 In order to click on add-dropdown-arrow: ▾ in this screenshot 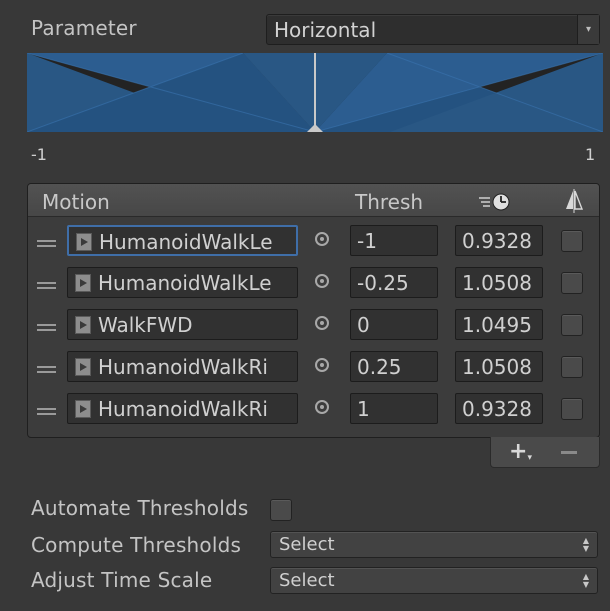, I will do `click(529, 458)`.